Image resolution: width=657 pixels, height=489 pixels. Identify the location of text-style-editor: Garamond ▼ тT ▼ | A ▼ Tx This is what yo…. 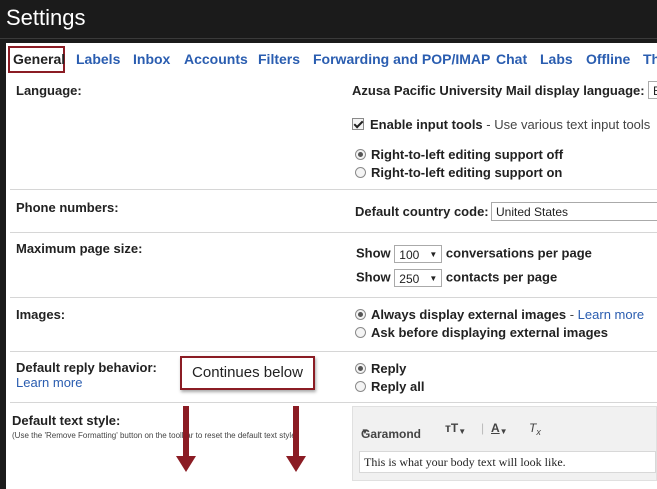
(504, 443).